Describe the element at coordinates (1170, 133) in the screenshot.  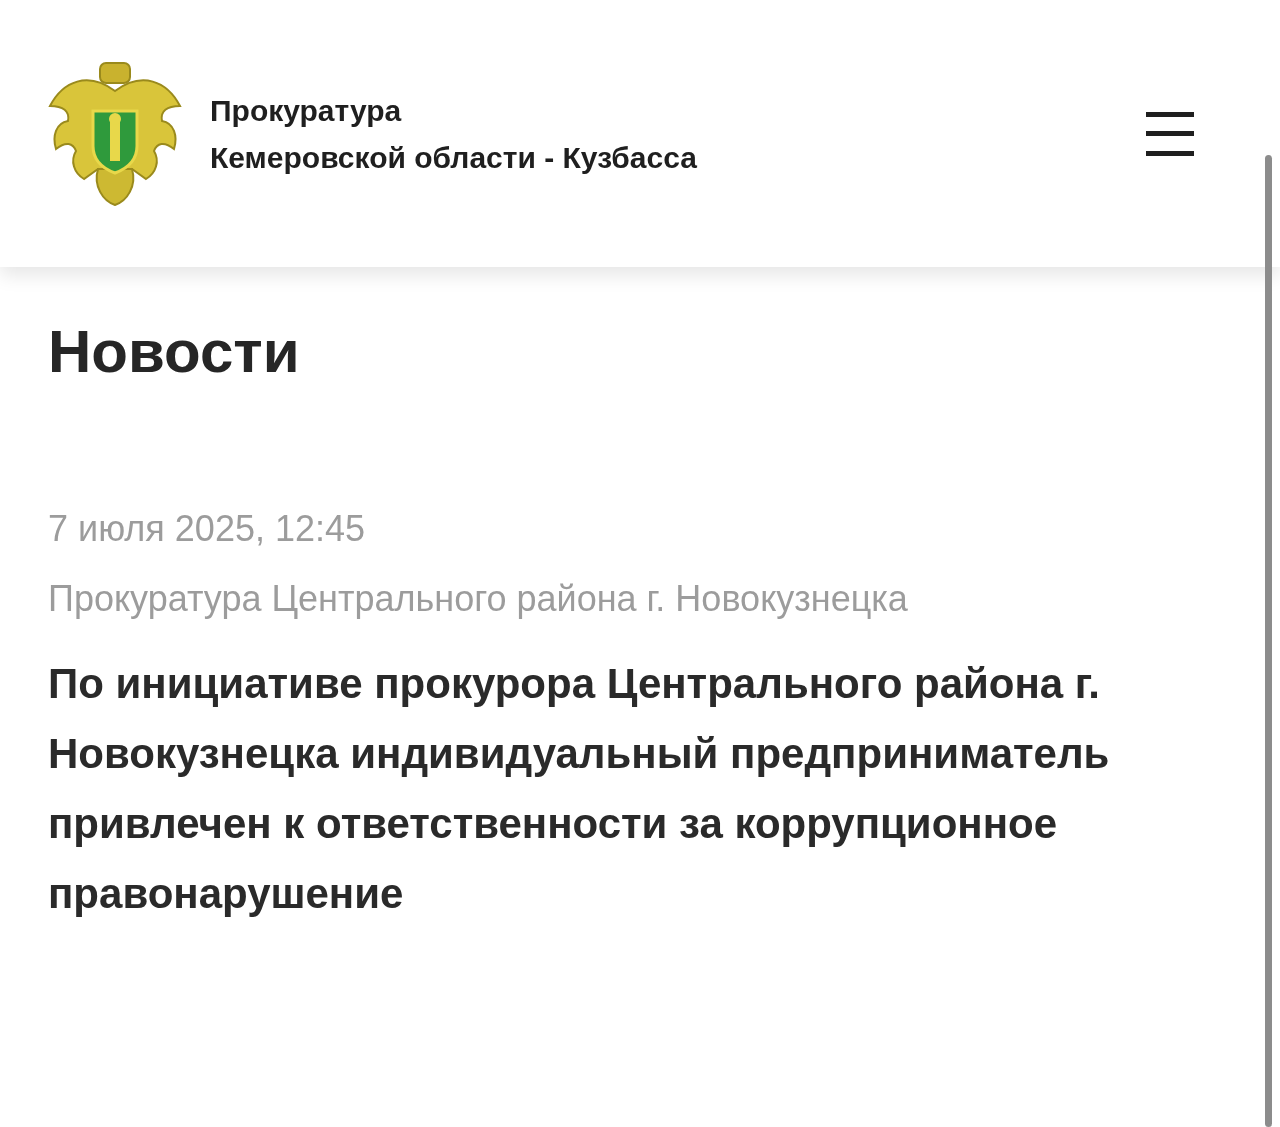
I see `menu-icon` at that location.